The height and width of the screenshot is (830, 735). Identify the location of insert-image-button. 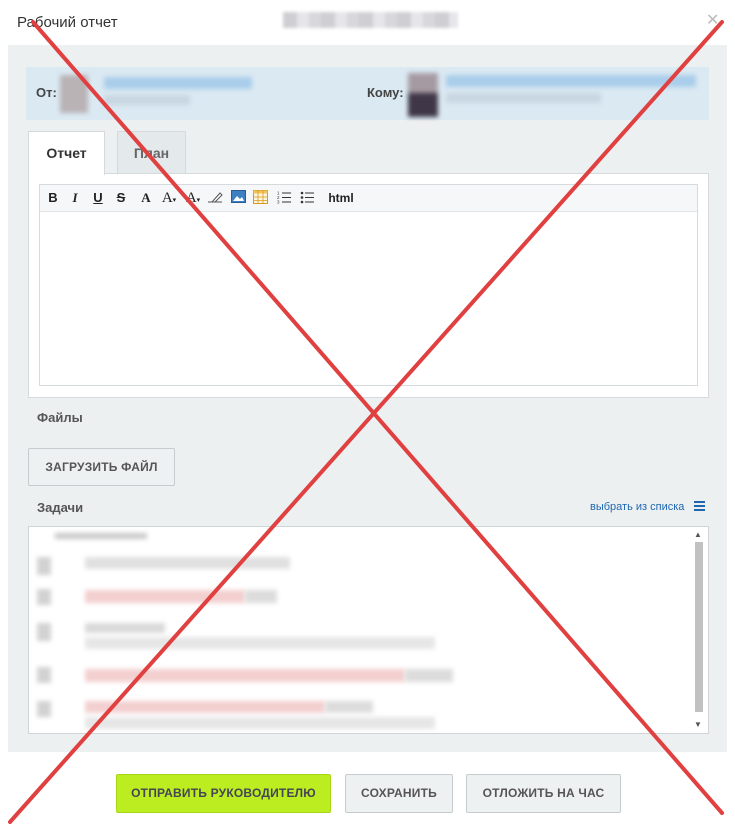
(238, 198).